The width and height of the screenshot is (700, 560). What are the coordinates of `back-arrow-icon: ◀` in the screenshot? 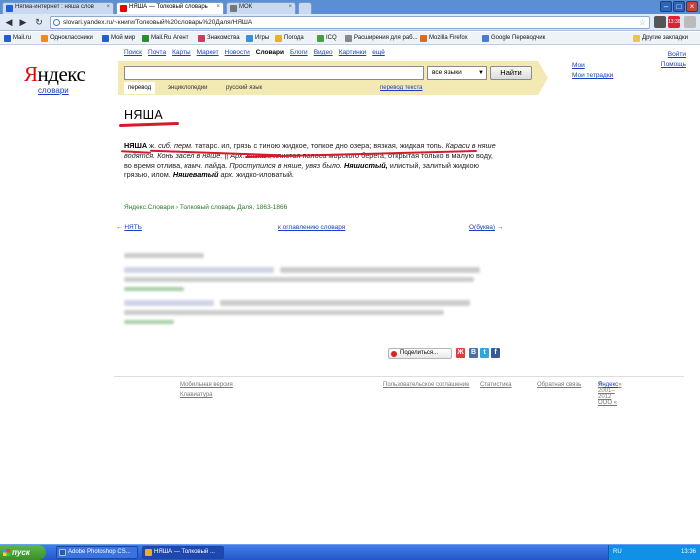 It's located at (9, 22).